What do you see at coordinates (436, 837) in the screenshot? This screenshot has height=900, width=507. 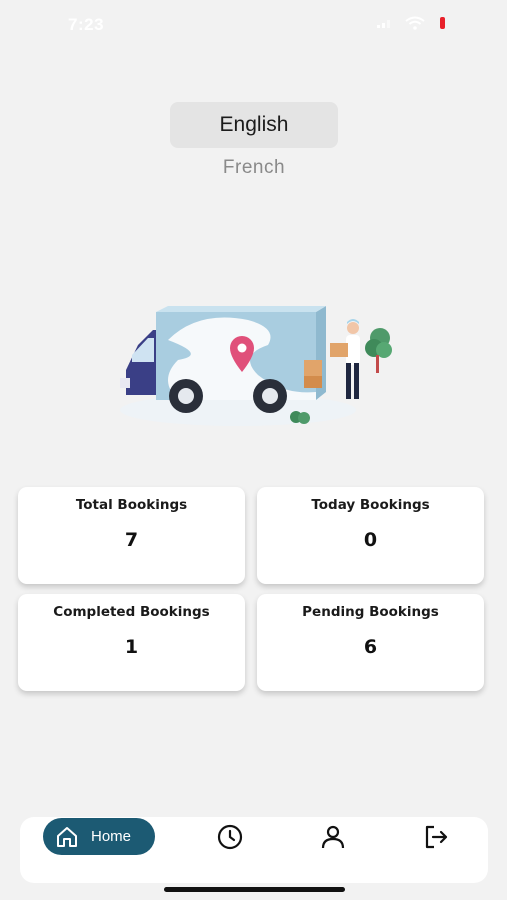 I see `logout-icon` at bounding box center [436, 837].